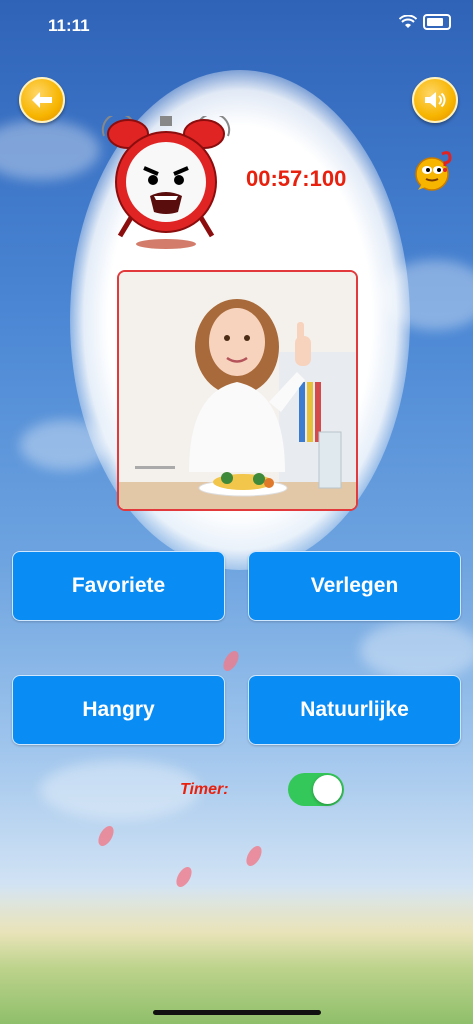 This screenshot has height=1024, width=473. What do you see at coordinates (236, 954) in the screenshot?
I see `flower-meadow` at bounding box center [236, 954].